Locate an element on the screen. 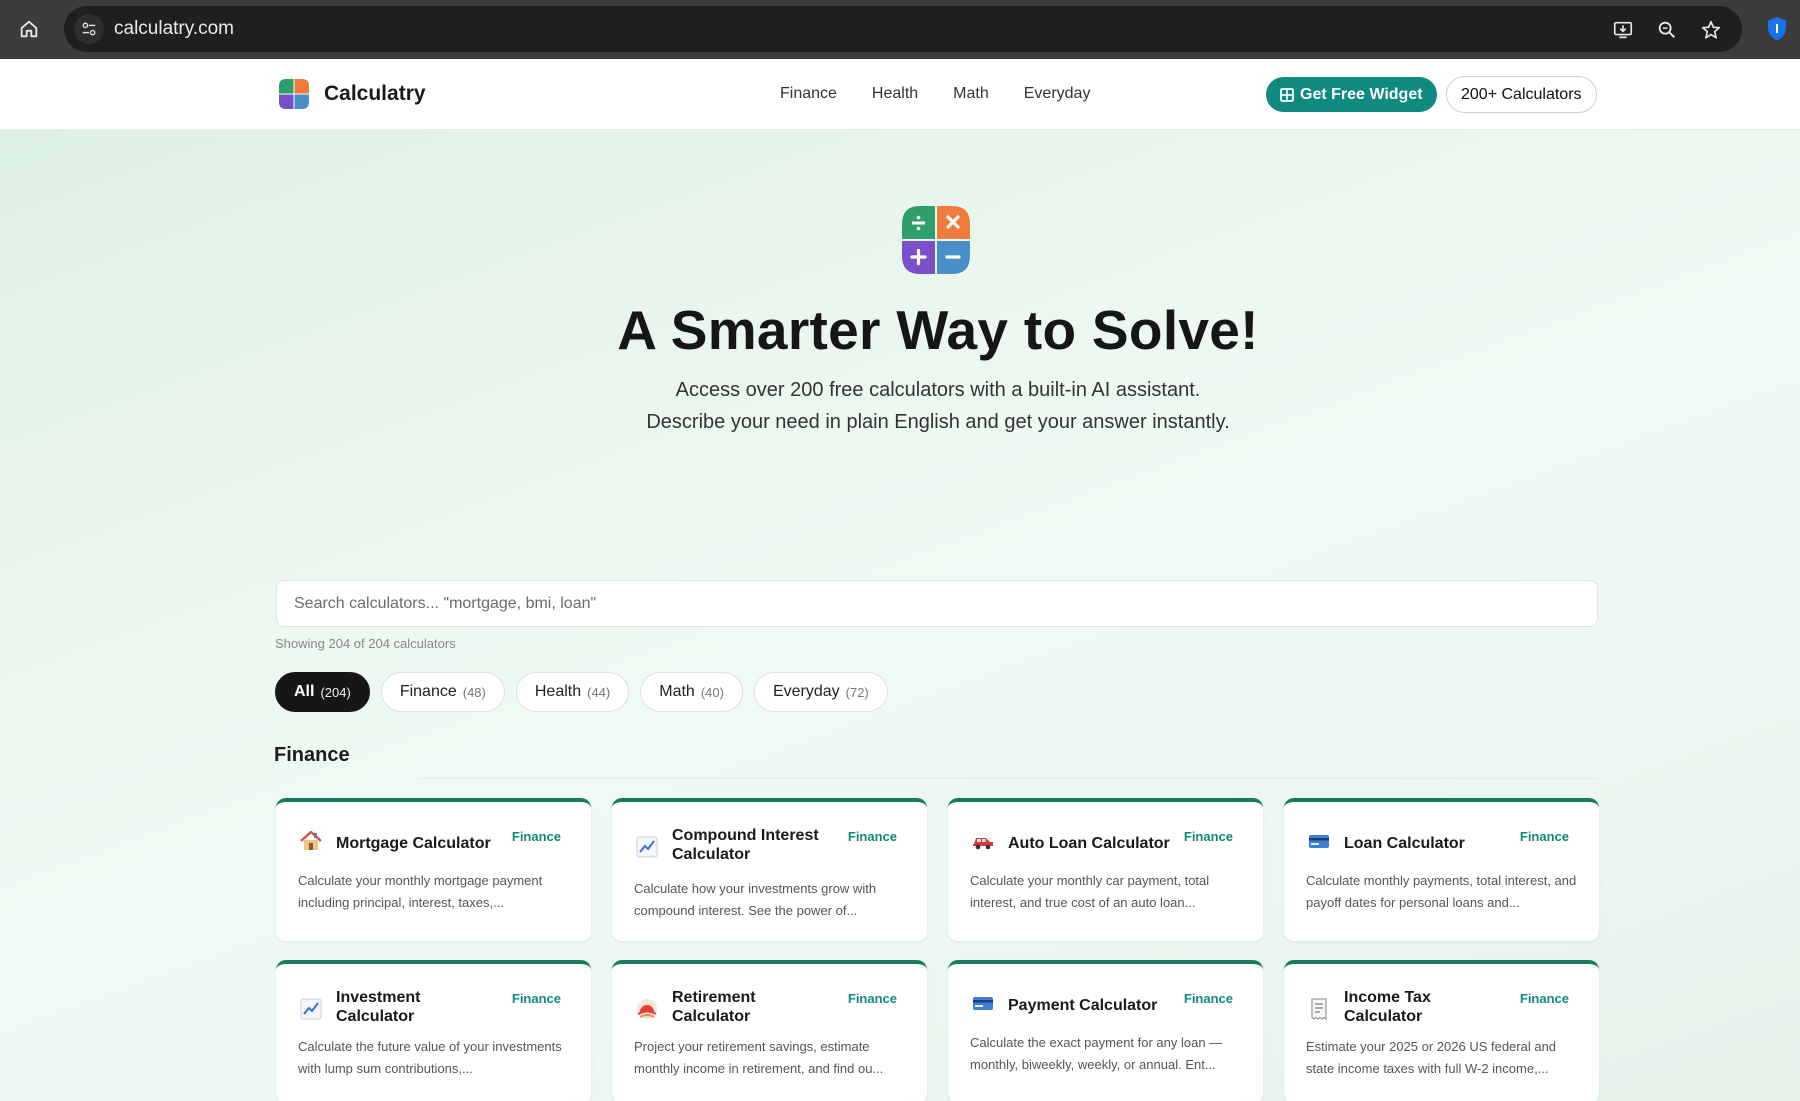  results-count: Showing 204 of 204 calculators is located at coordinates (365, 643).